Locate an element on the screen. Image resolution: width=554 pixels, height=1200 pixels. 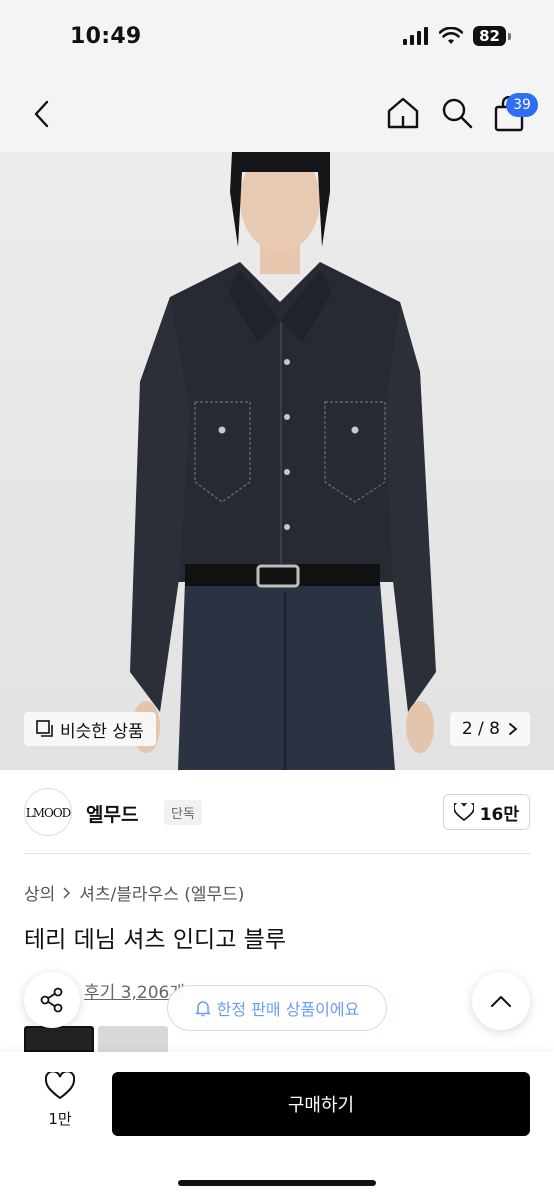
wishlist-count: 1만 is located at coordinates (60, 1119).